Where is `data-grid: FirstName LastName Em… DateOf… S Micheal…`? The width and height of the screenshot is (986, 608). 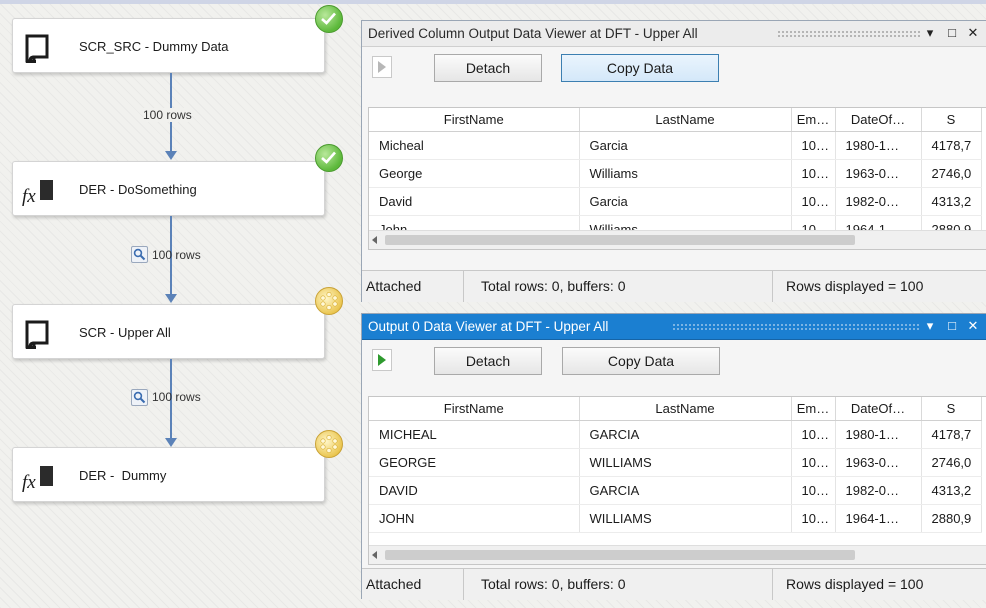 data-grid: FirstName LastName Em… DateOf… S Micheal… is located at coordinates (677, 178).